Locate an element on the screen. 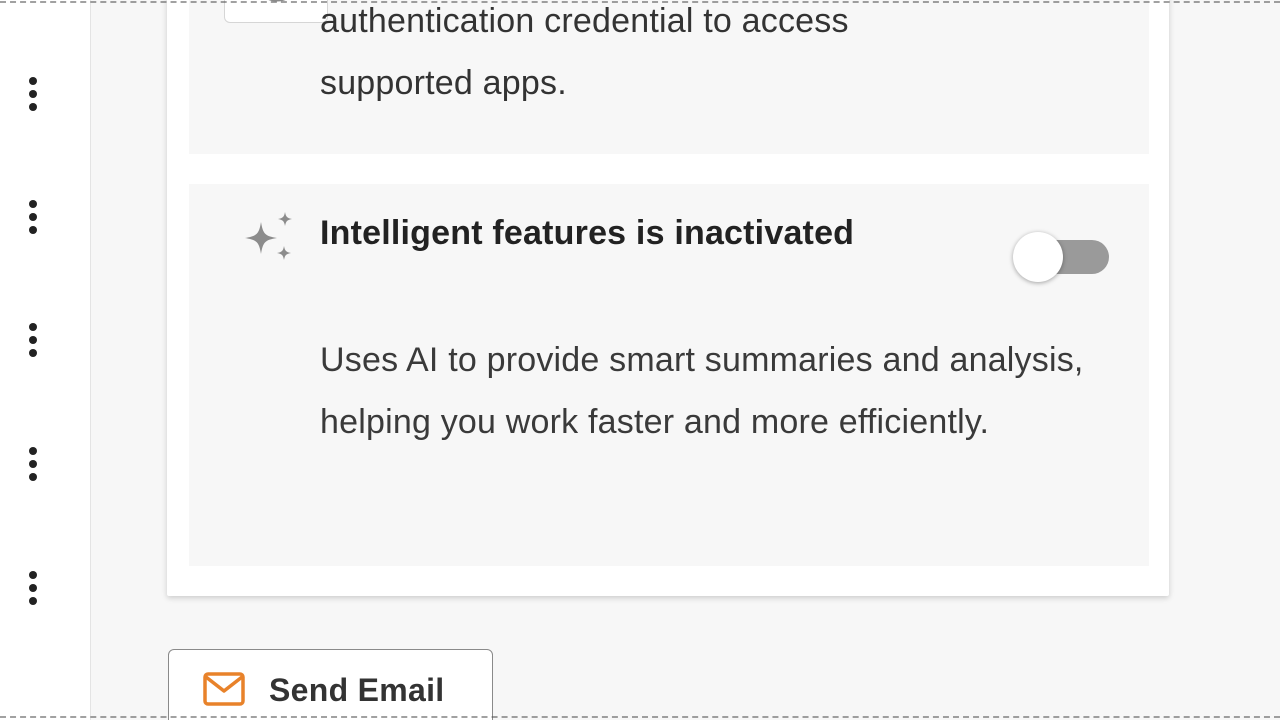 This screenshot has height=720, width=1280. intelligent-features-toggle is located at coordinates (1063, 257).